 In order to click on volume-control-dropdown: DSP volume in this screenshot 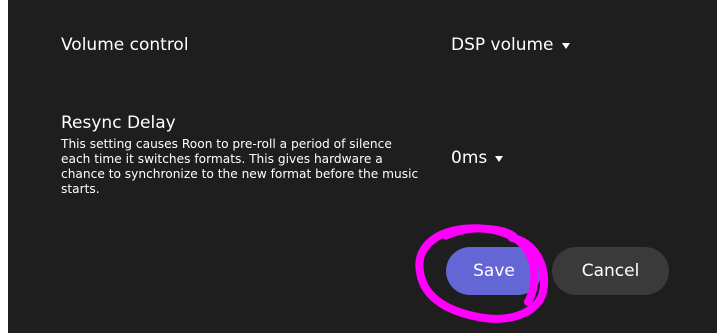, I will do `click(510, 45)`.